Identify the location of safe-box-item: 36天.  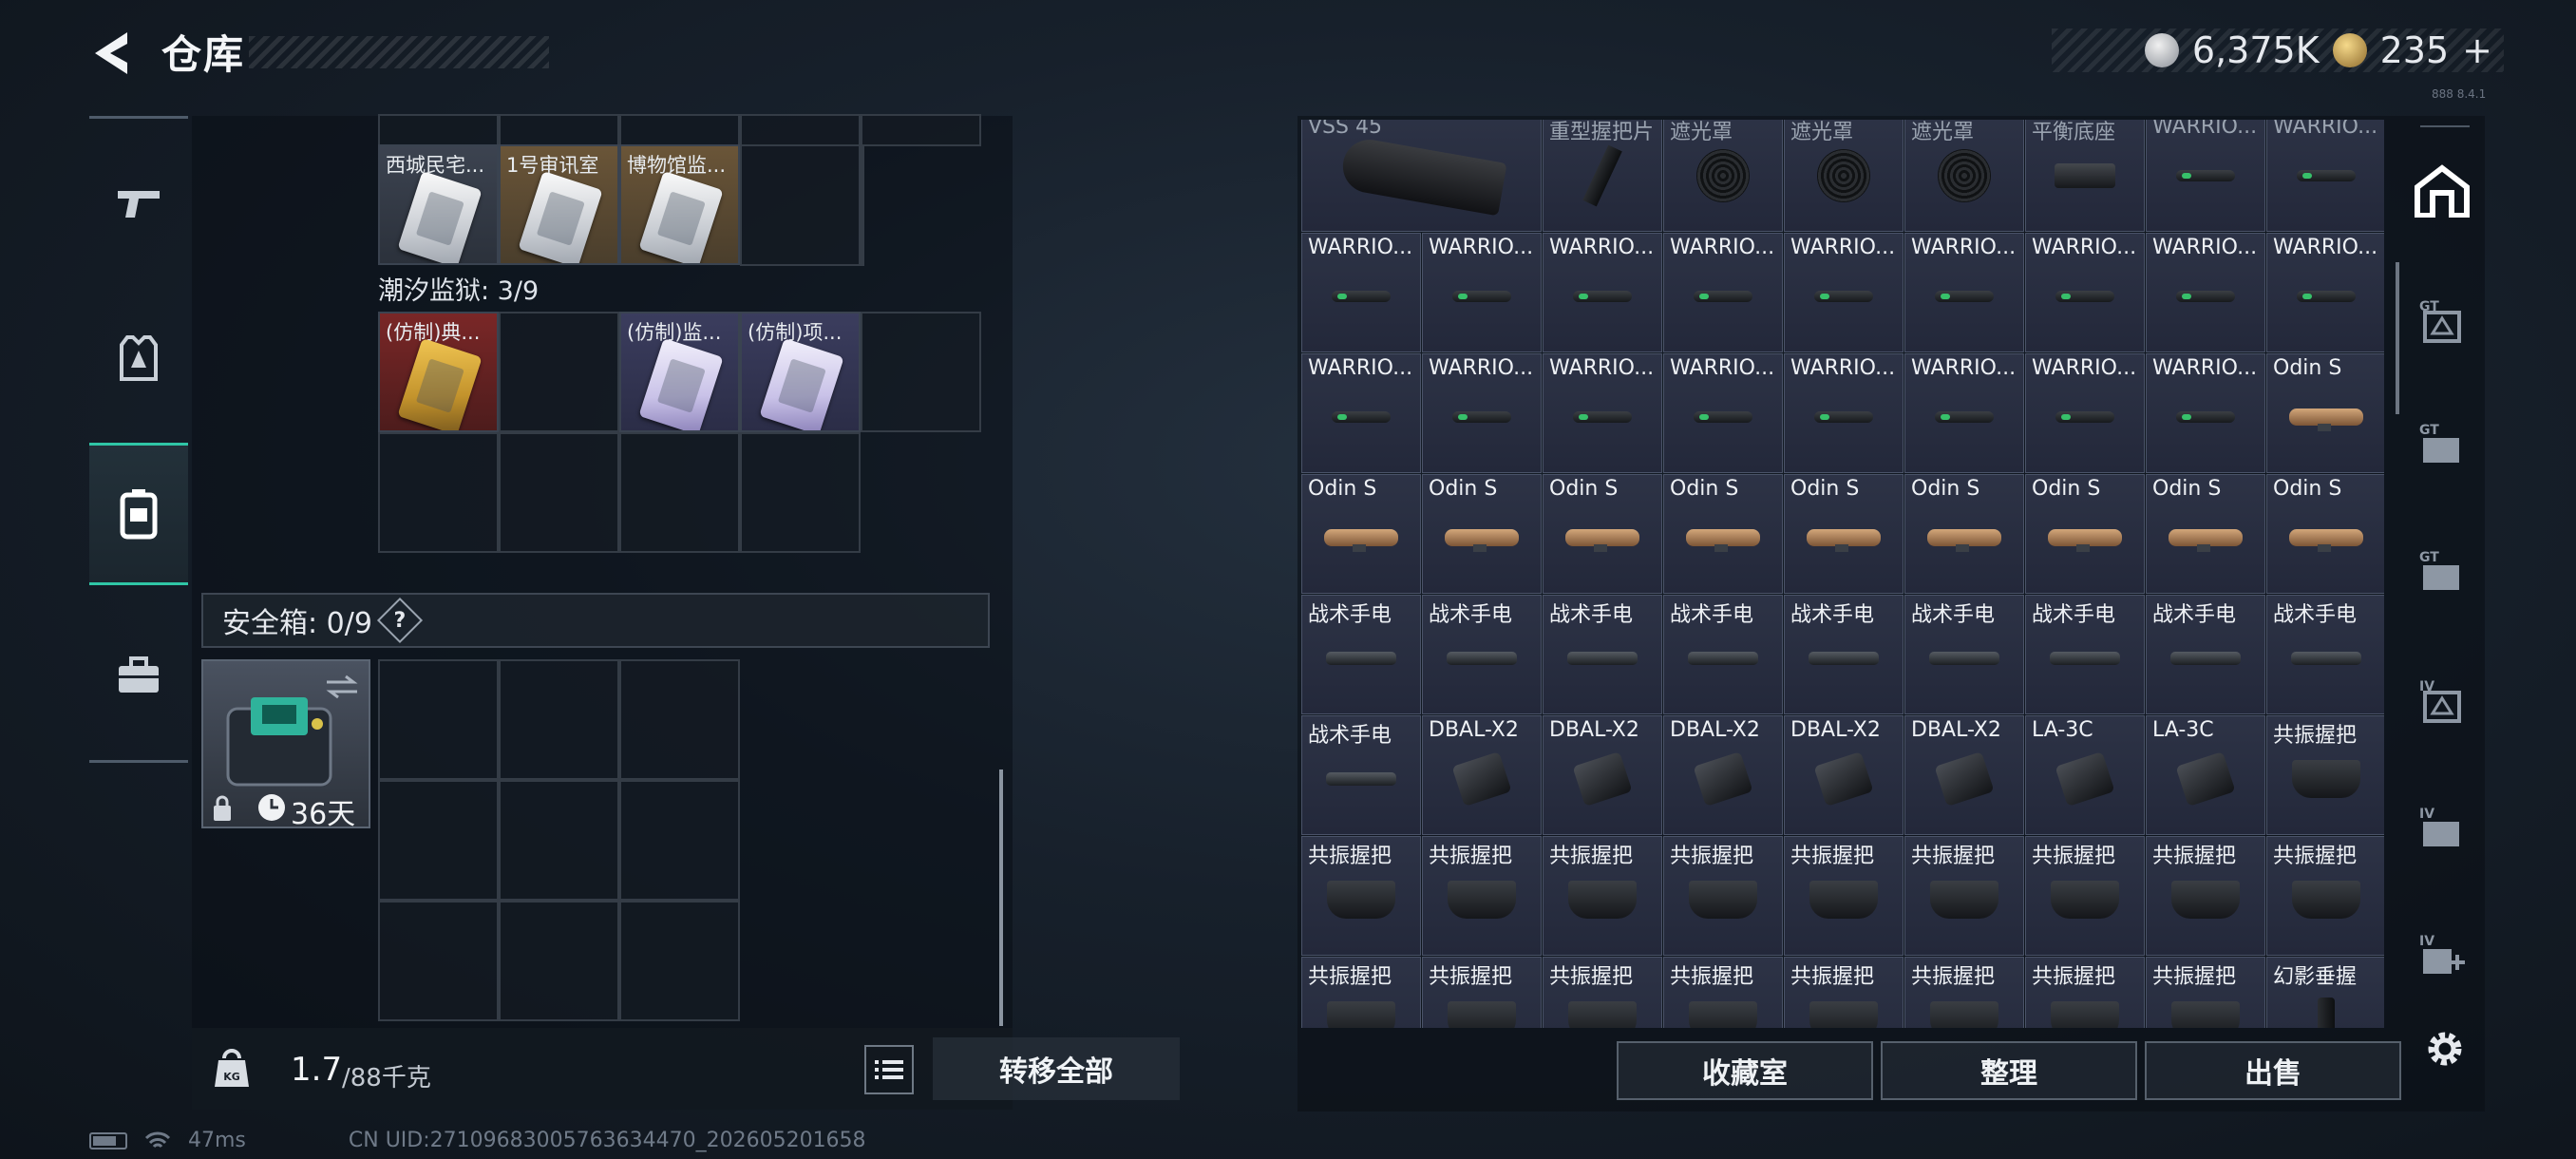
(285, 745).